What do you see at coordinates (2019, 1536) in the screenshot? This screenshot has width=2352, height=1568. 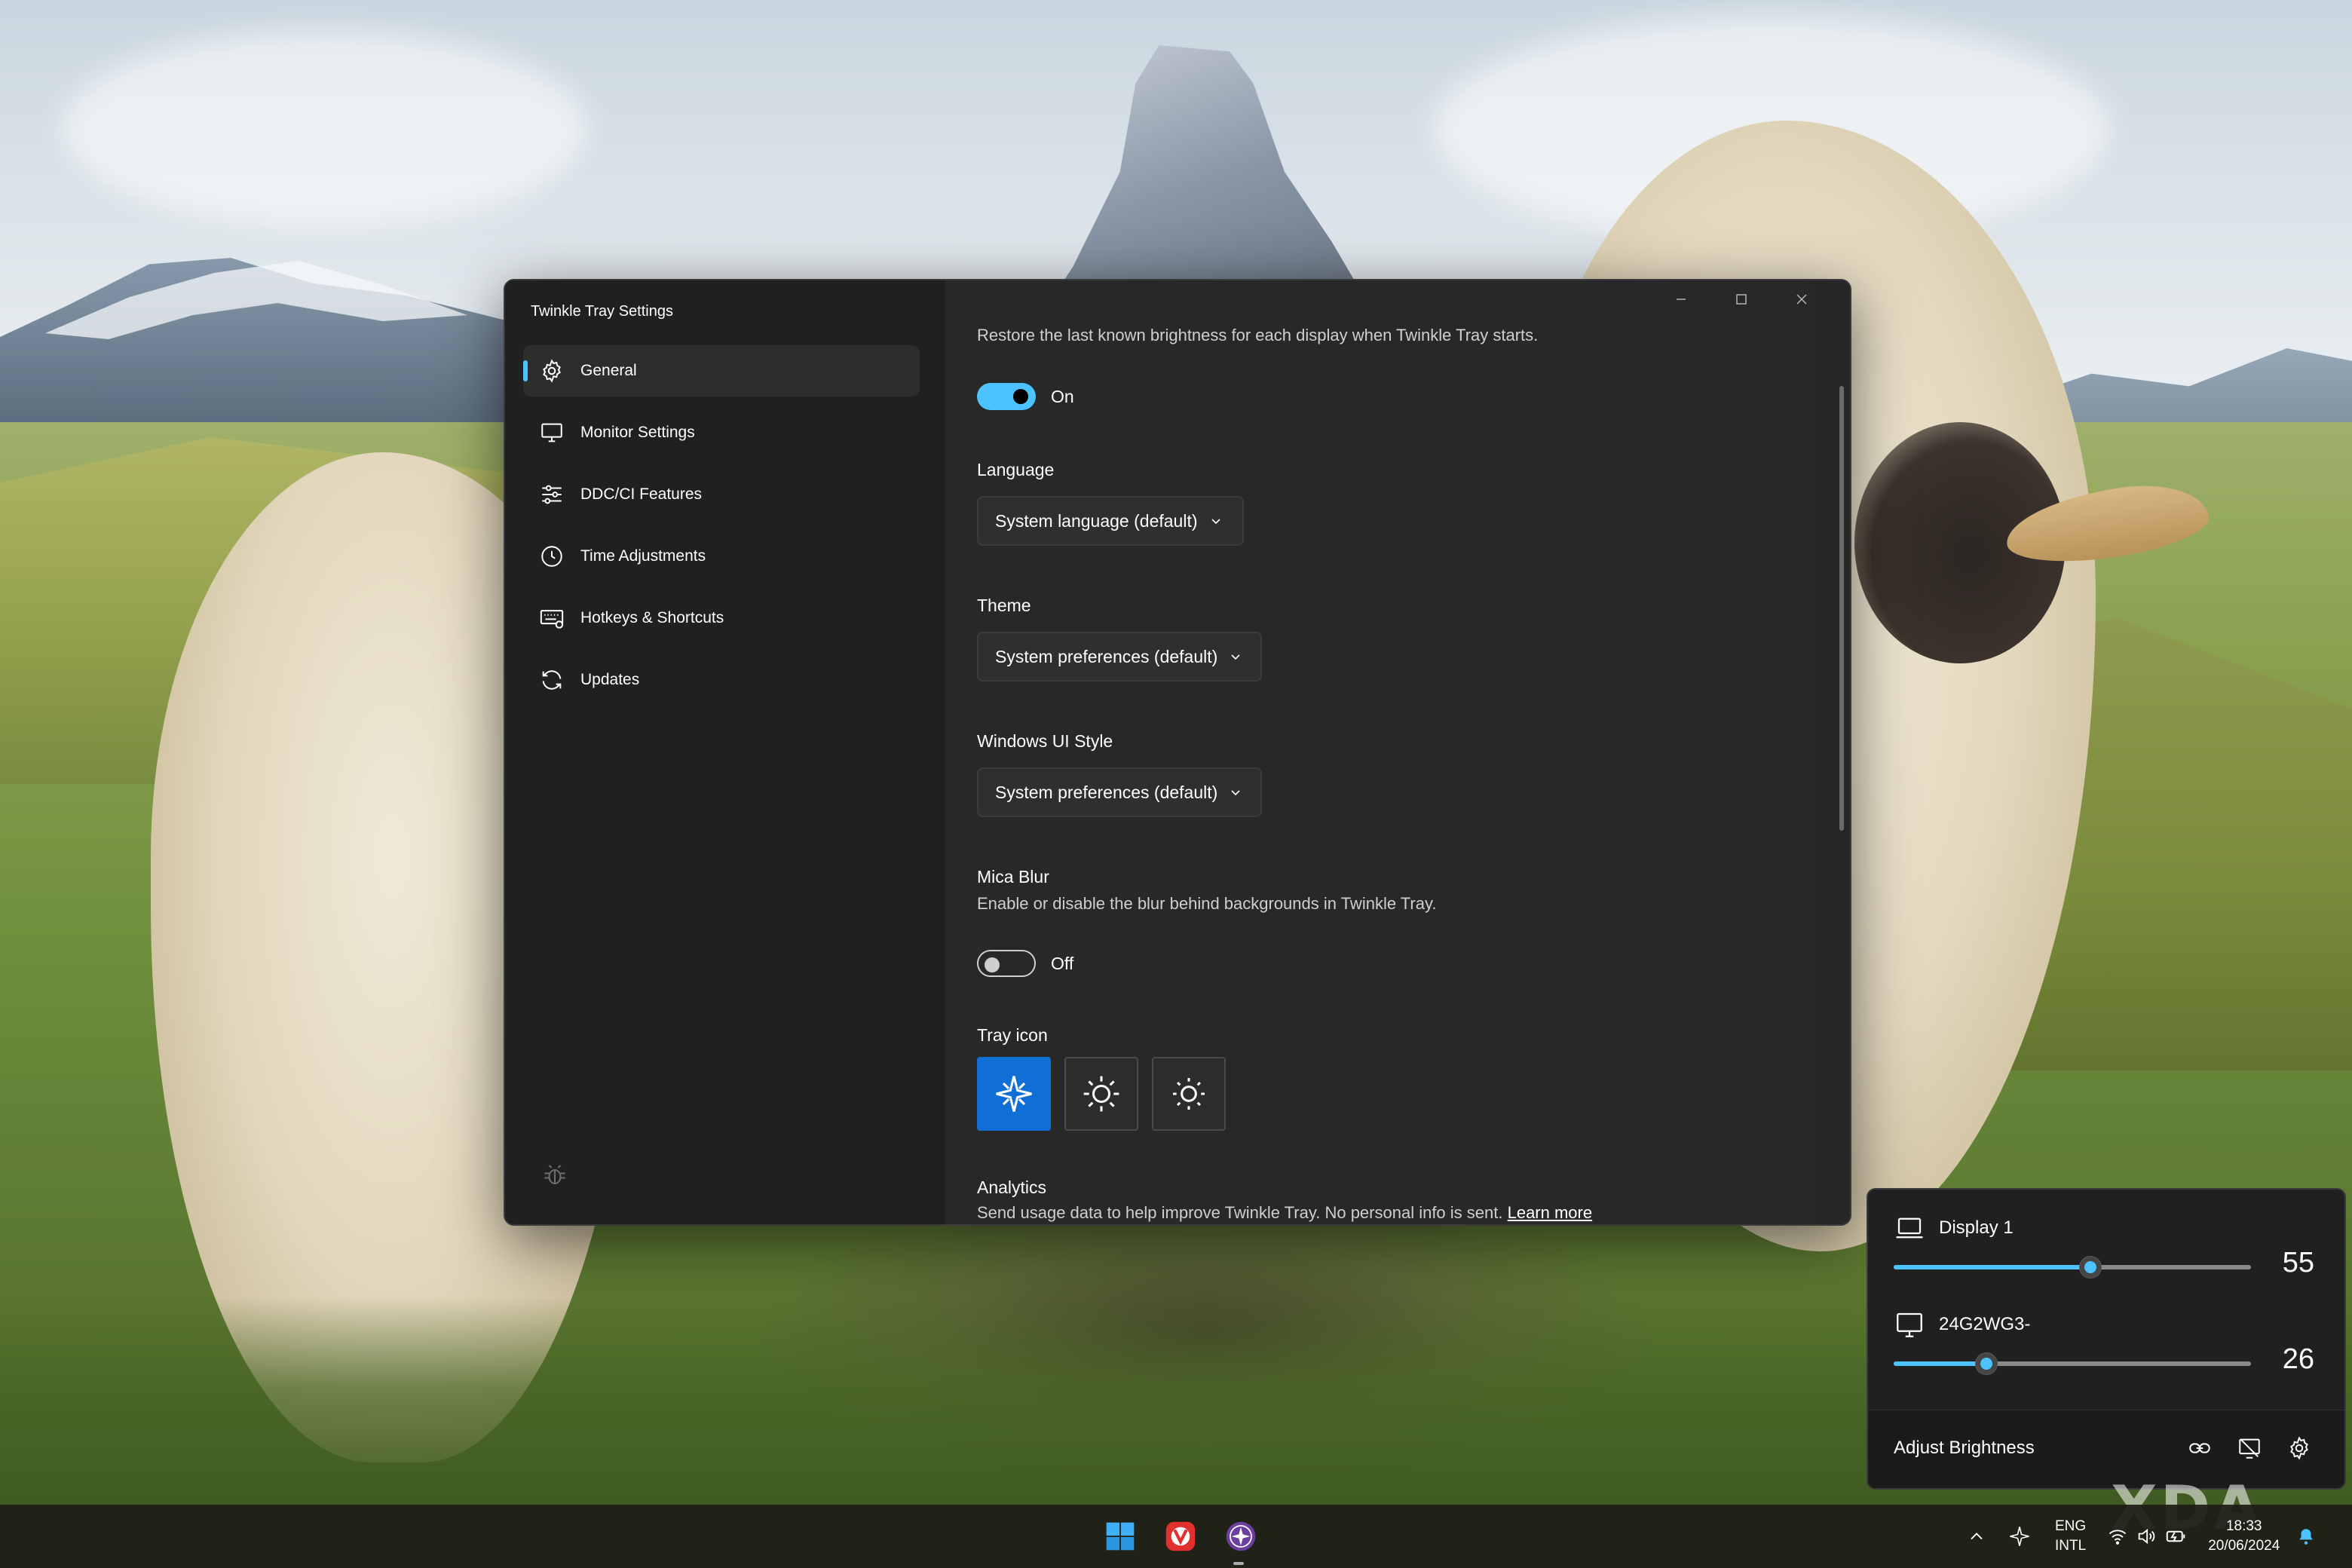 I see `twinkle-tray-tray-icon` at bounding box center [2019, 1536].